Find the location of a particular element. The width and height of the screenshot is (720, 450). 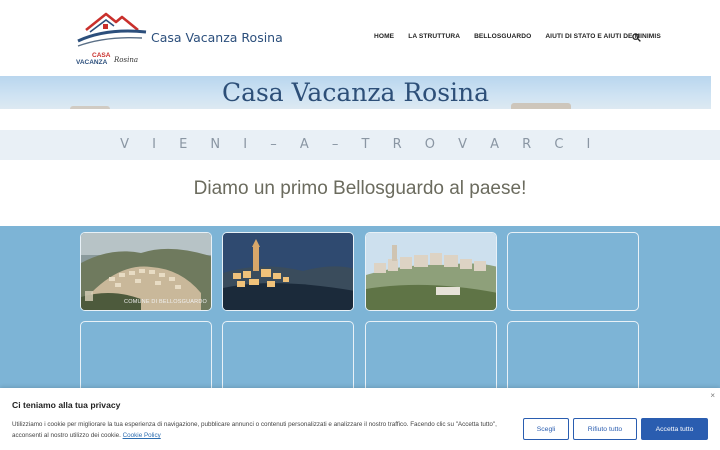

svg-text: Rosina is located at coordinates (125, 60).